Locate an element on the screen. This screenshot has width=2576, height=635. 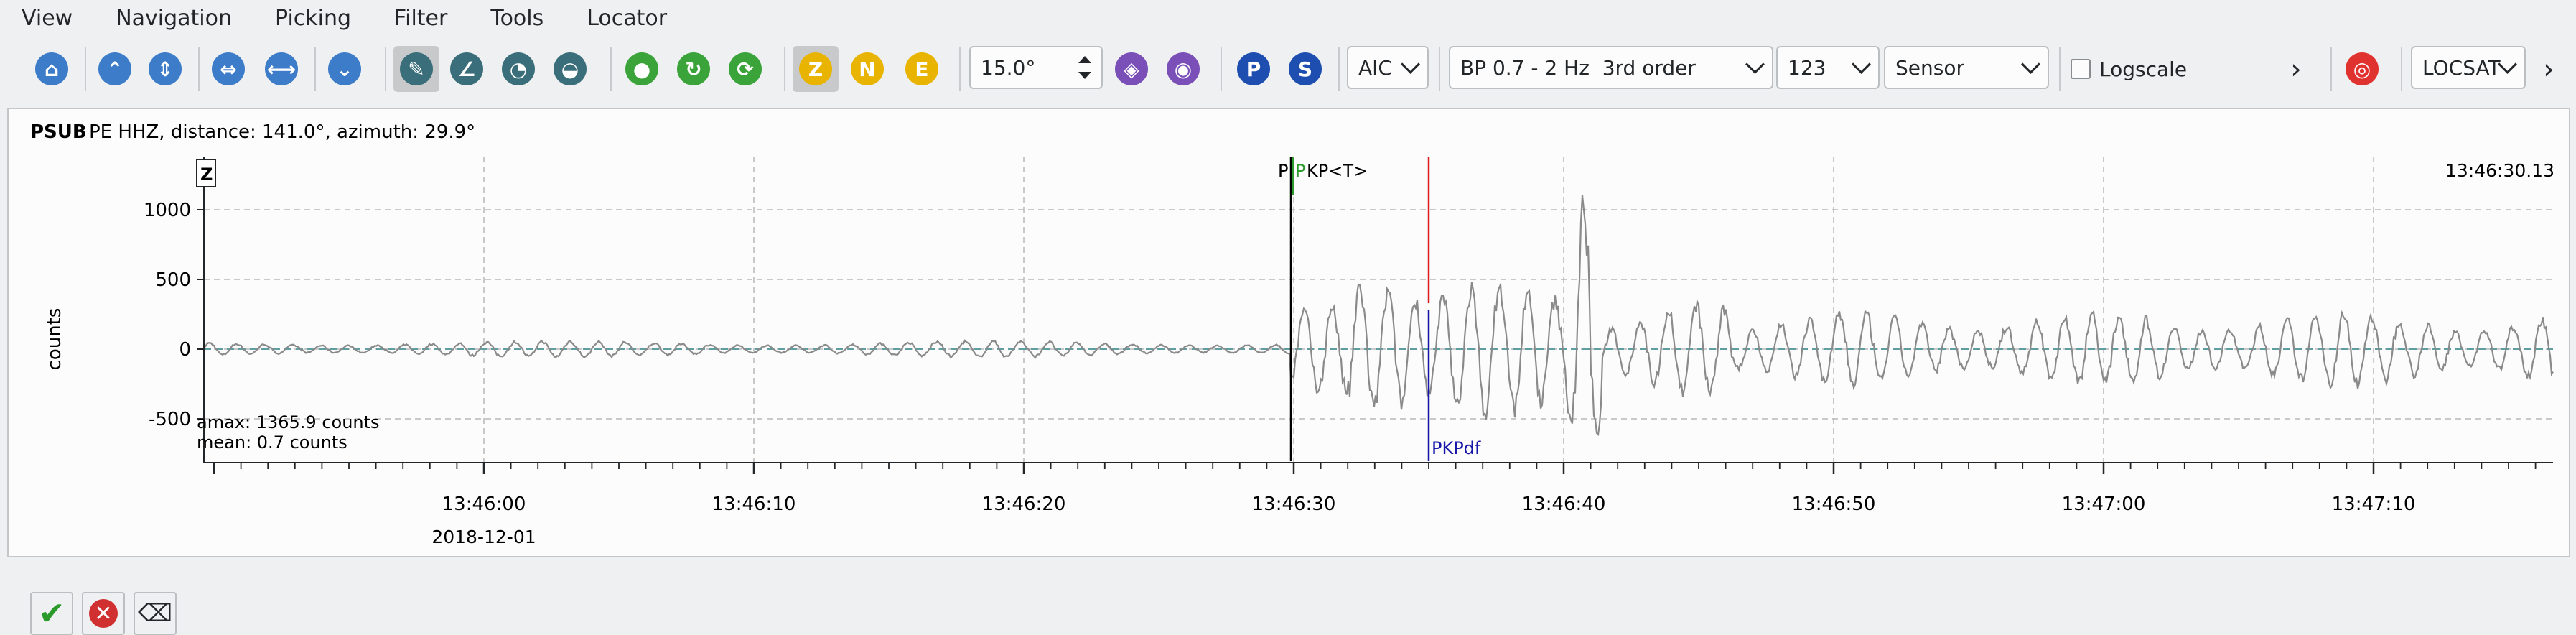
checkmark-icon: ✔ is located at coordinates (51, 613).